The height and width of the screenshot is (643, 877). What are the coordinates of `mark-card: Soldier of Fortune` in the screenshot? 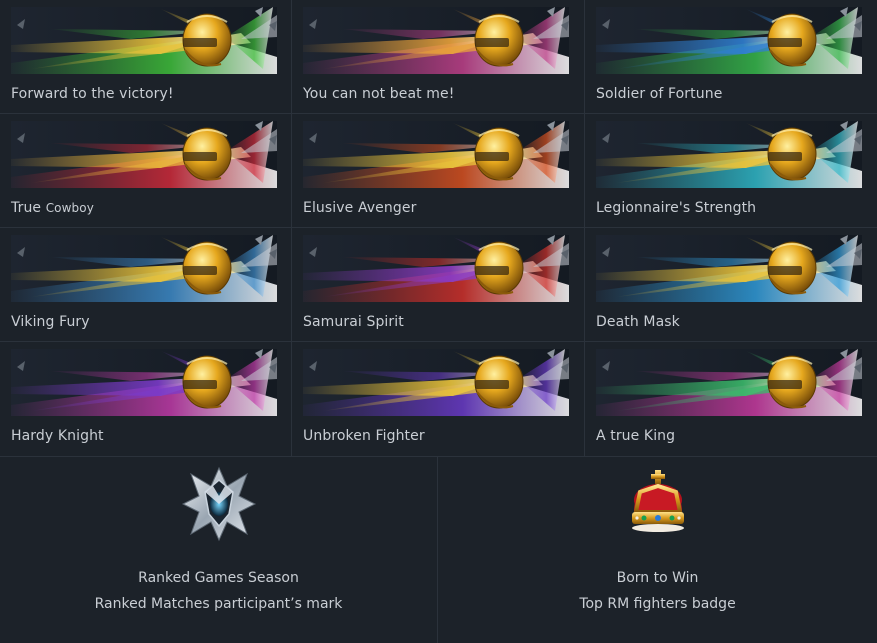 It's located at (731, 57).